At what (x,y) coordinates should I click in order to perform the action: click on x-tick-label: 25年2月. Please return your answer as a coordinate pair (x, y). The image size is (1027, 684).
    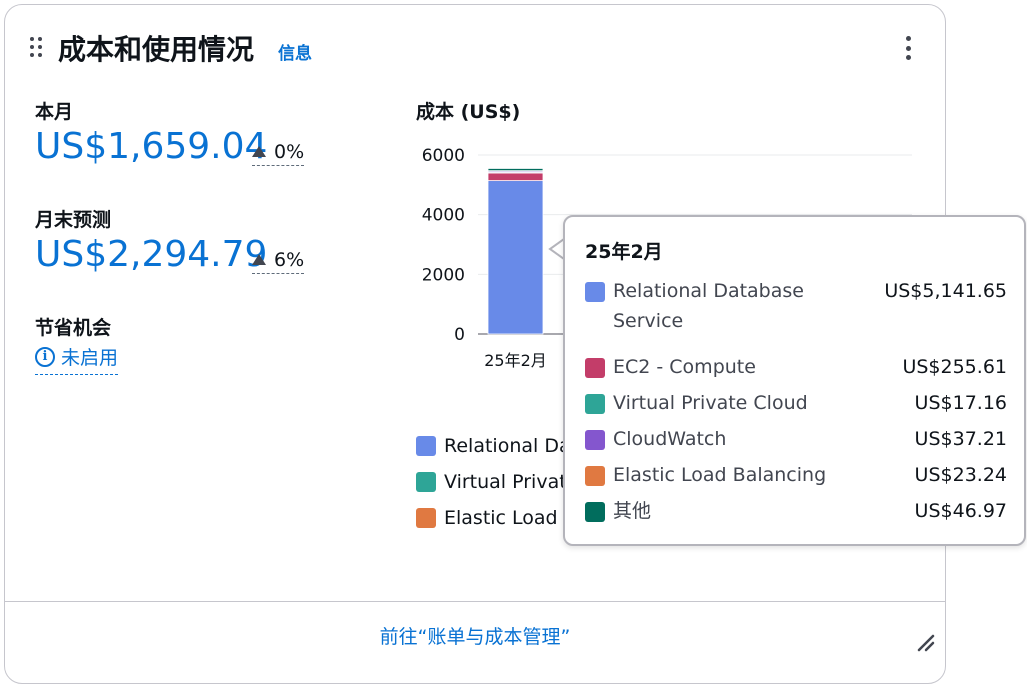
    Looking at the image, I should click on (515, 360).